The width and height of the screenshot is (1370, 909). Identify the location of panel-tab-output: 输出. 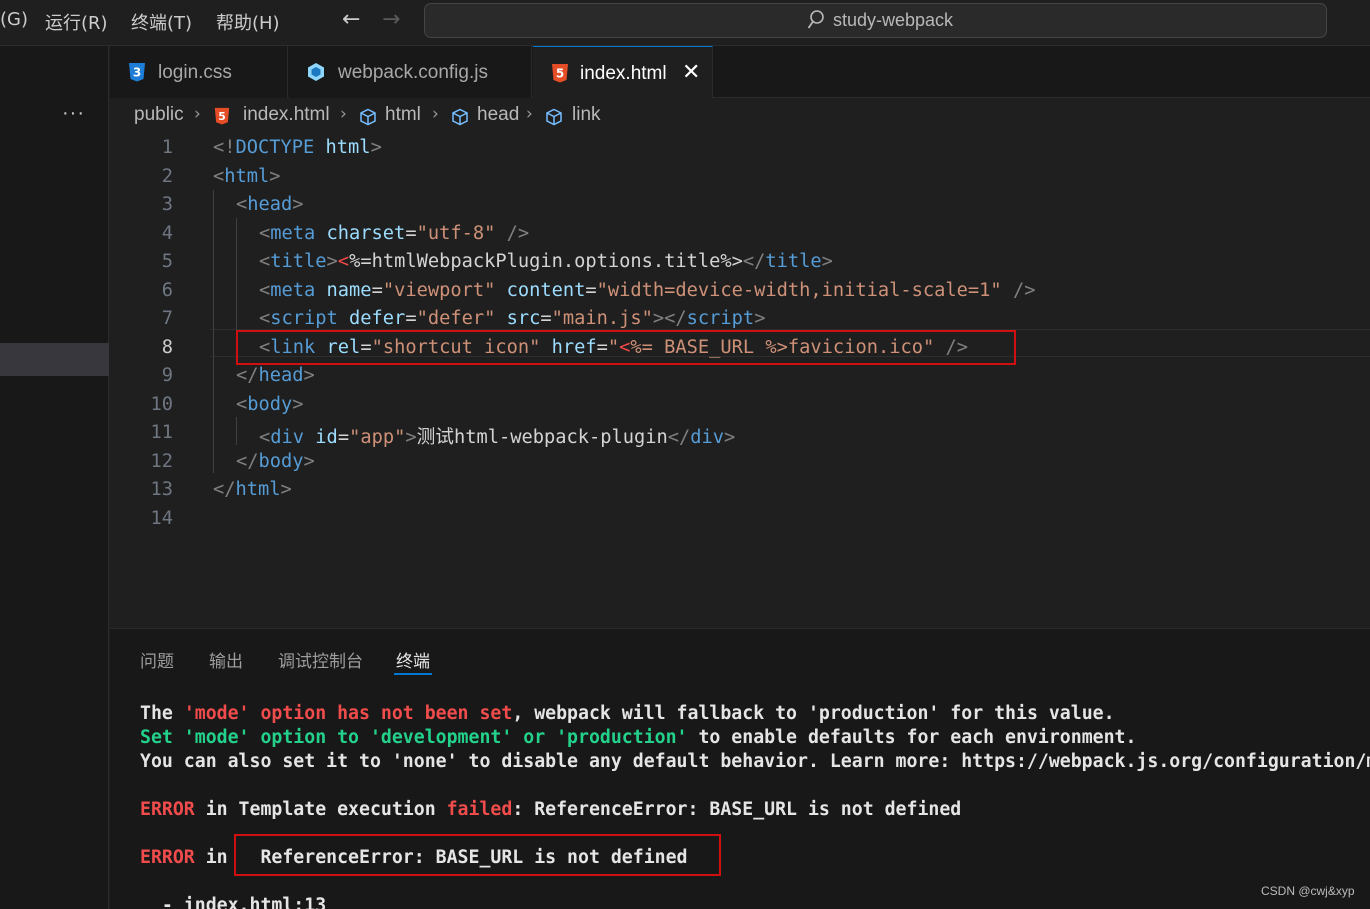
(226, 659).